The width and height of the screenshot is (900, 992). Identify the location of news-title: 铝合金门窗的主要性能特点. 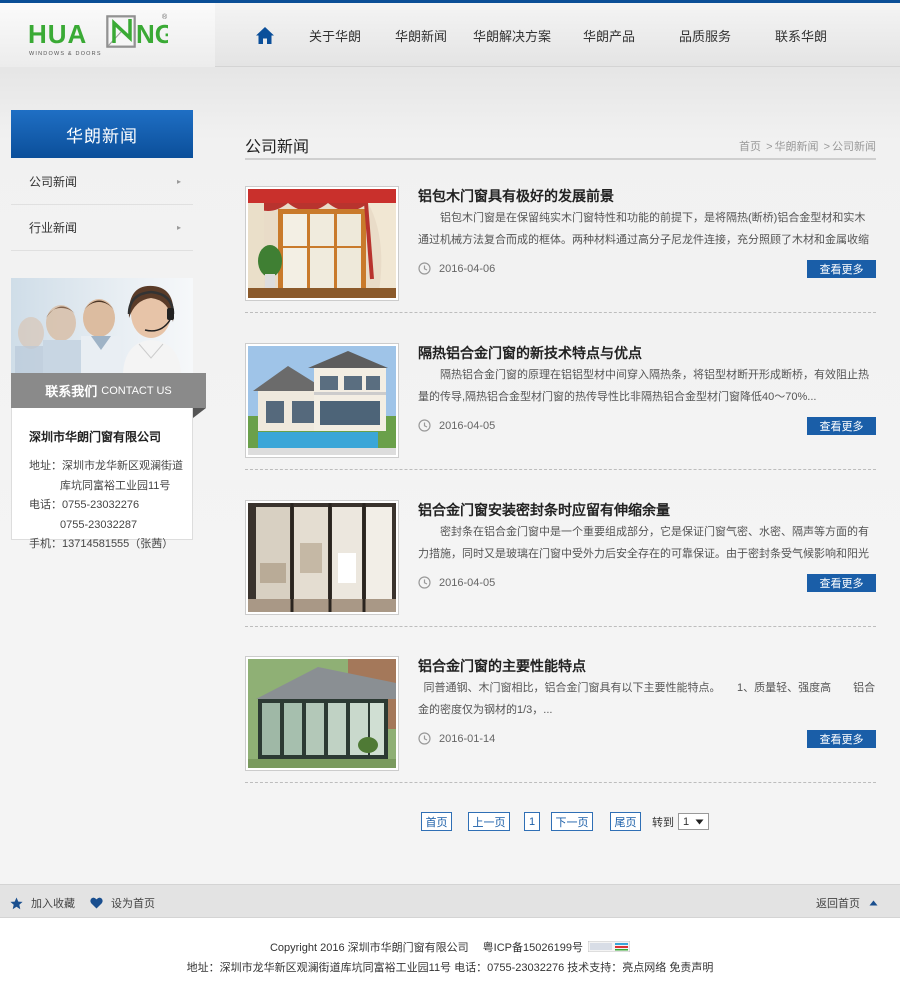
(502, 666).